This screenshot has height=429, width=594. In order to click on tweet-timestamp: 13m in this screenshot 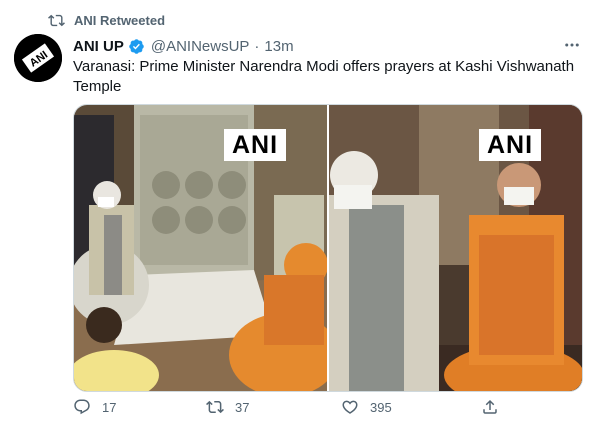, I will do `click(278, 46)`.